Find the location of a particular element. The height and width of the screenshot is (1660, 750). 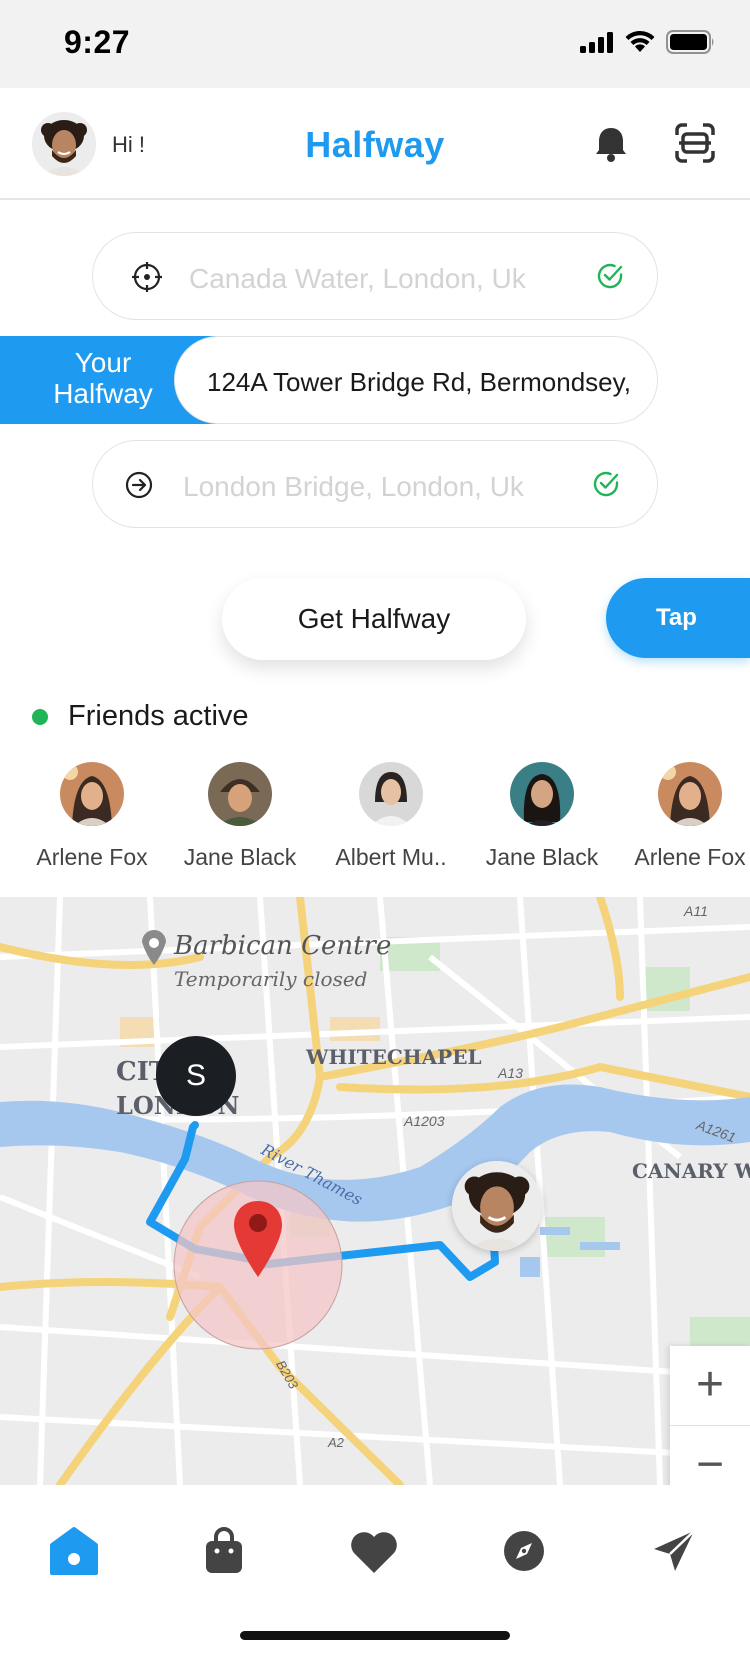

start-marker: S is located at coordinates (196, 1076).